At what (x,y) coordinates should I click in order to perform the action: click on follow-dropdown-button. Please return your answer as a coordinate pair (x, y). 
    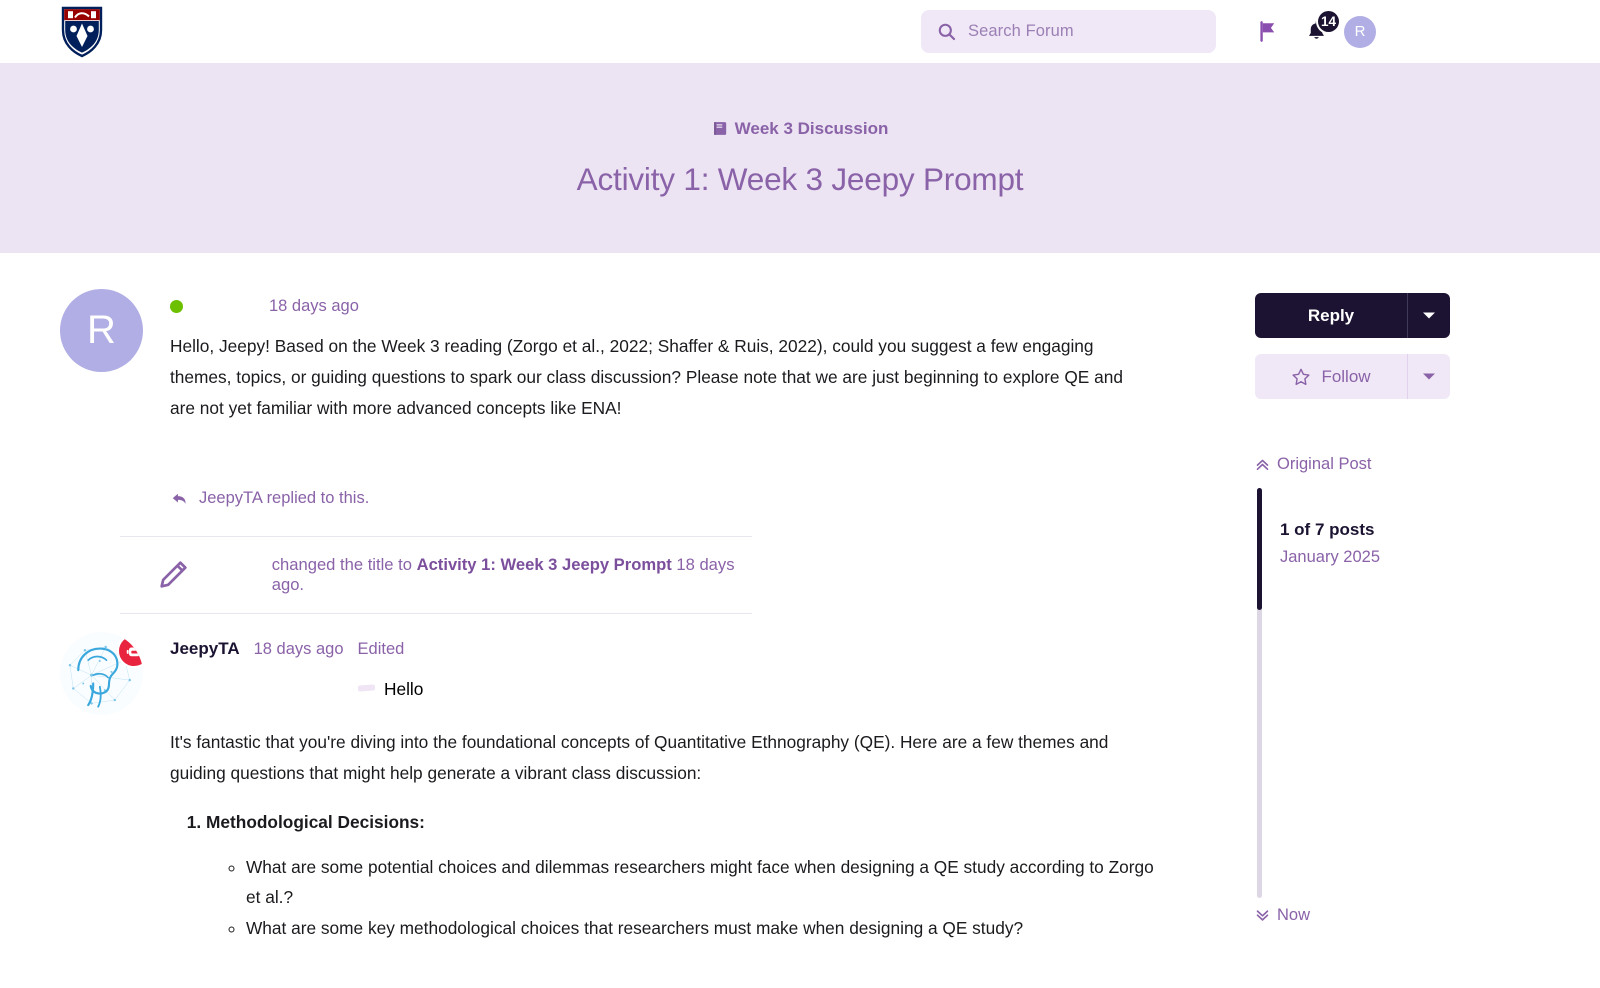
    Looking at the image, I should click on (1428, 376).